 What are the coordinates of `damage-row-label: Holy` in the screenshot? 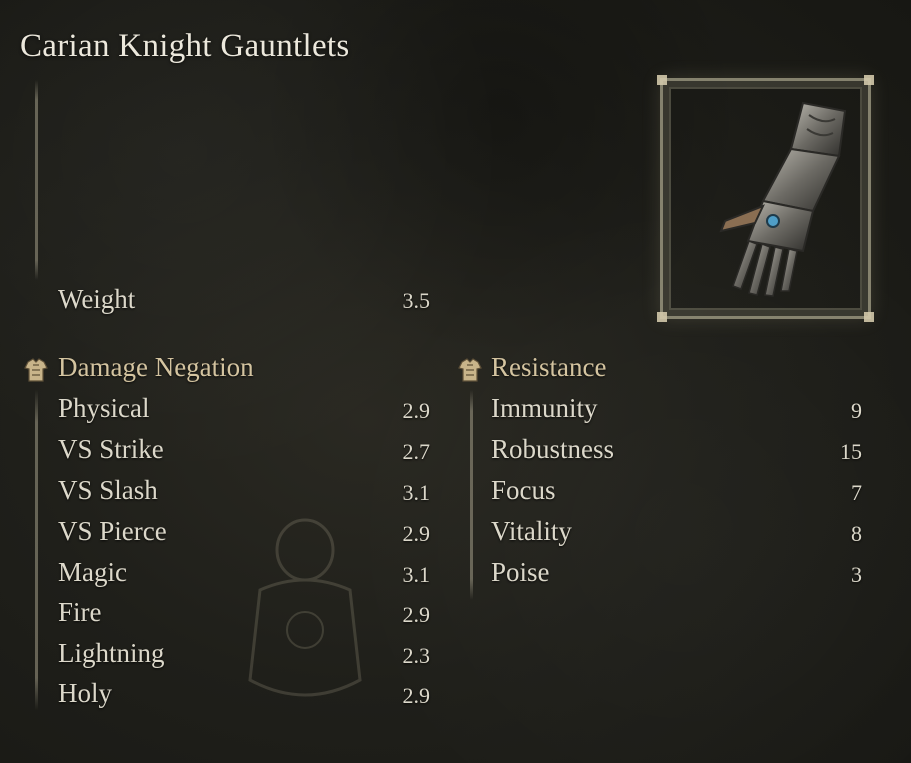 It's located at (85, 693).